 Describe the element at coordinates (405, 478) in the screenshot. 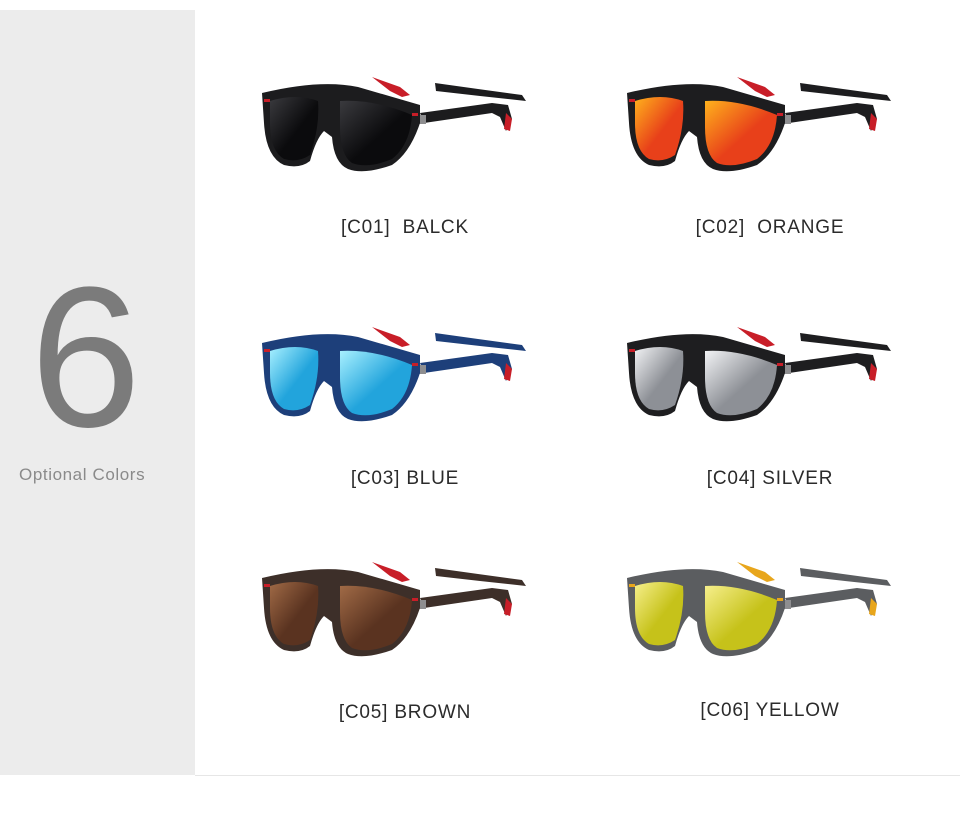

I see `variant-label: [C03] BLUE` at that location.